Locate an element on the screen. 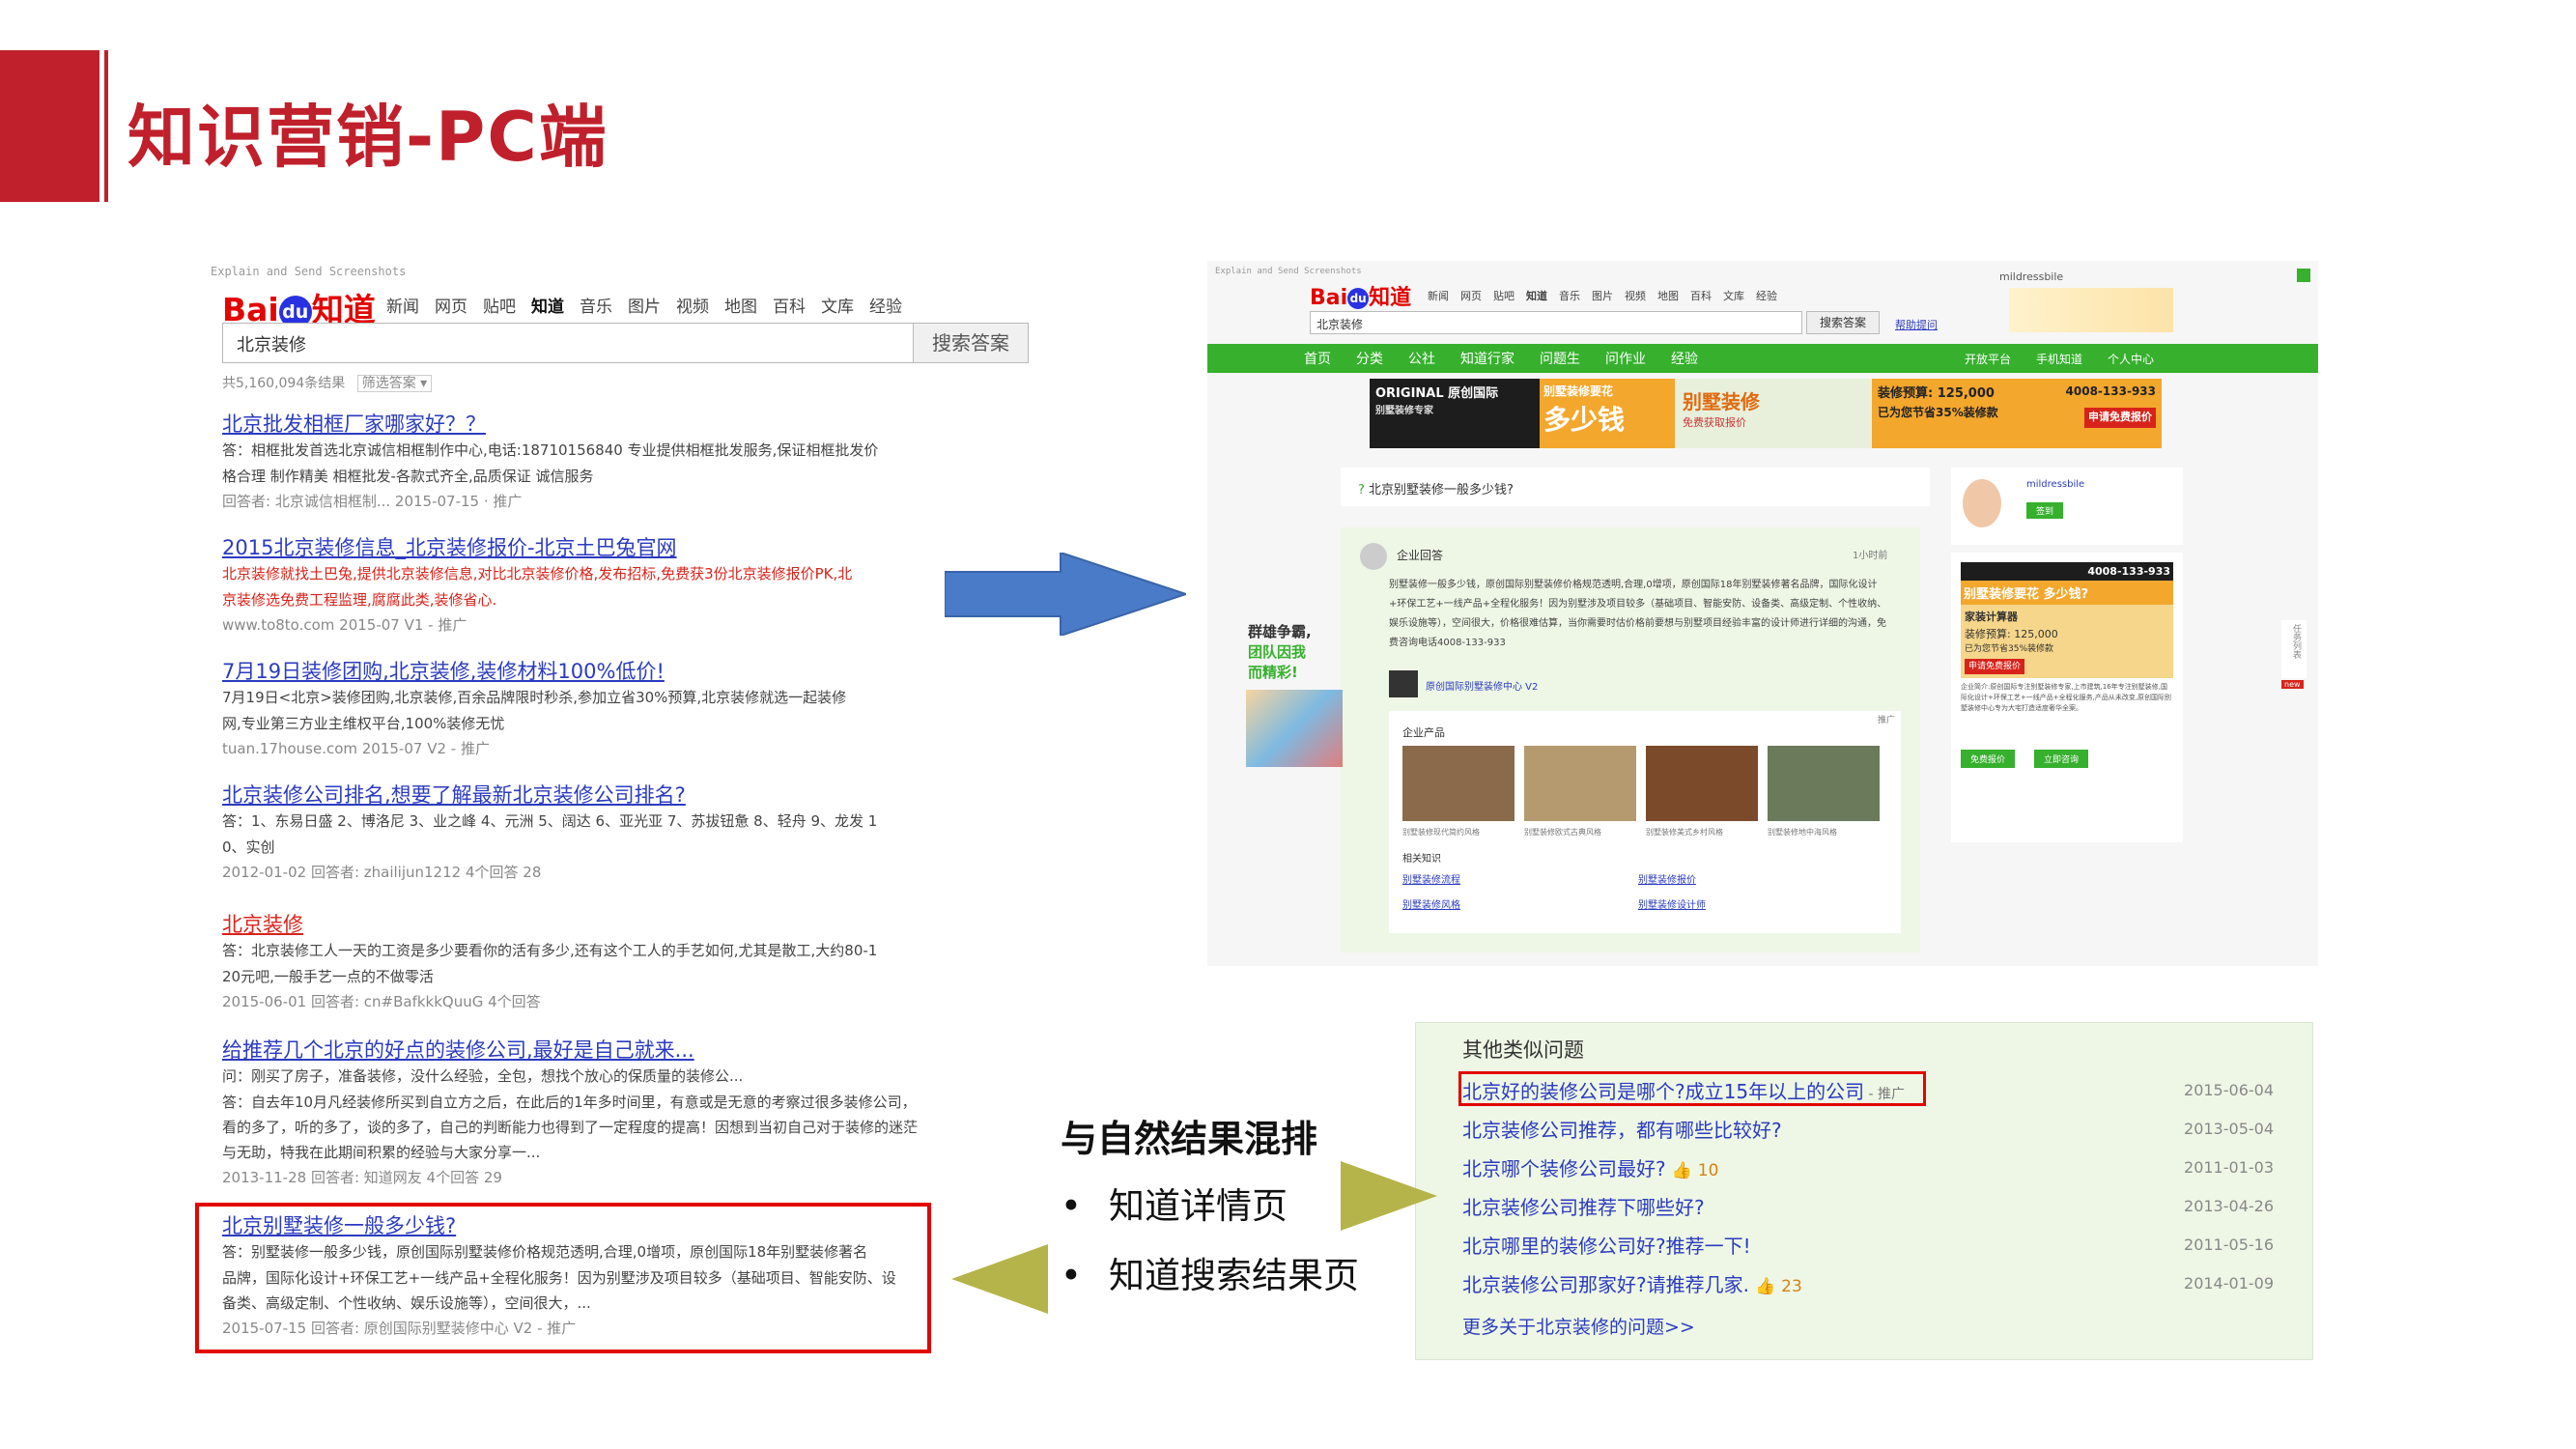  similar-row: 北京装修公司推荐下哪些好? 2013-04-26 is located at coordinates (1868, 1205).